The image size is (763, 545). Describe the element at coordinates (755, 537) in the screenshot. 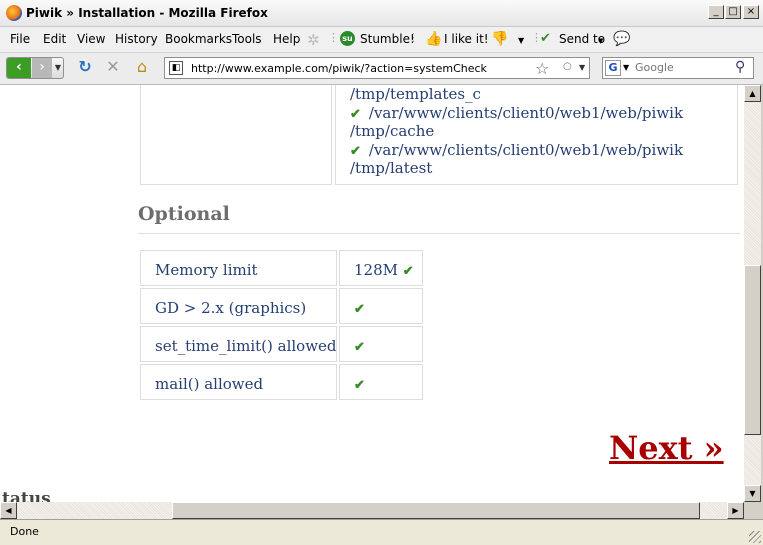

I see `resize-grip-icon` at that location.